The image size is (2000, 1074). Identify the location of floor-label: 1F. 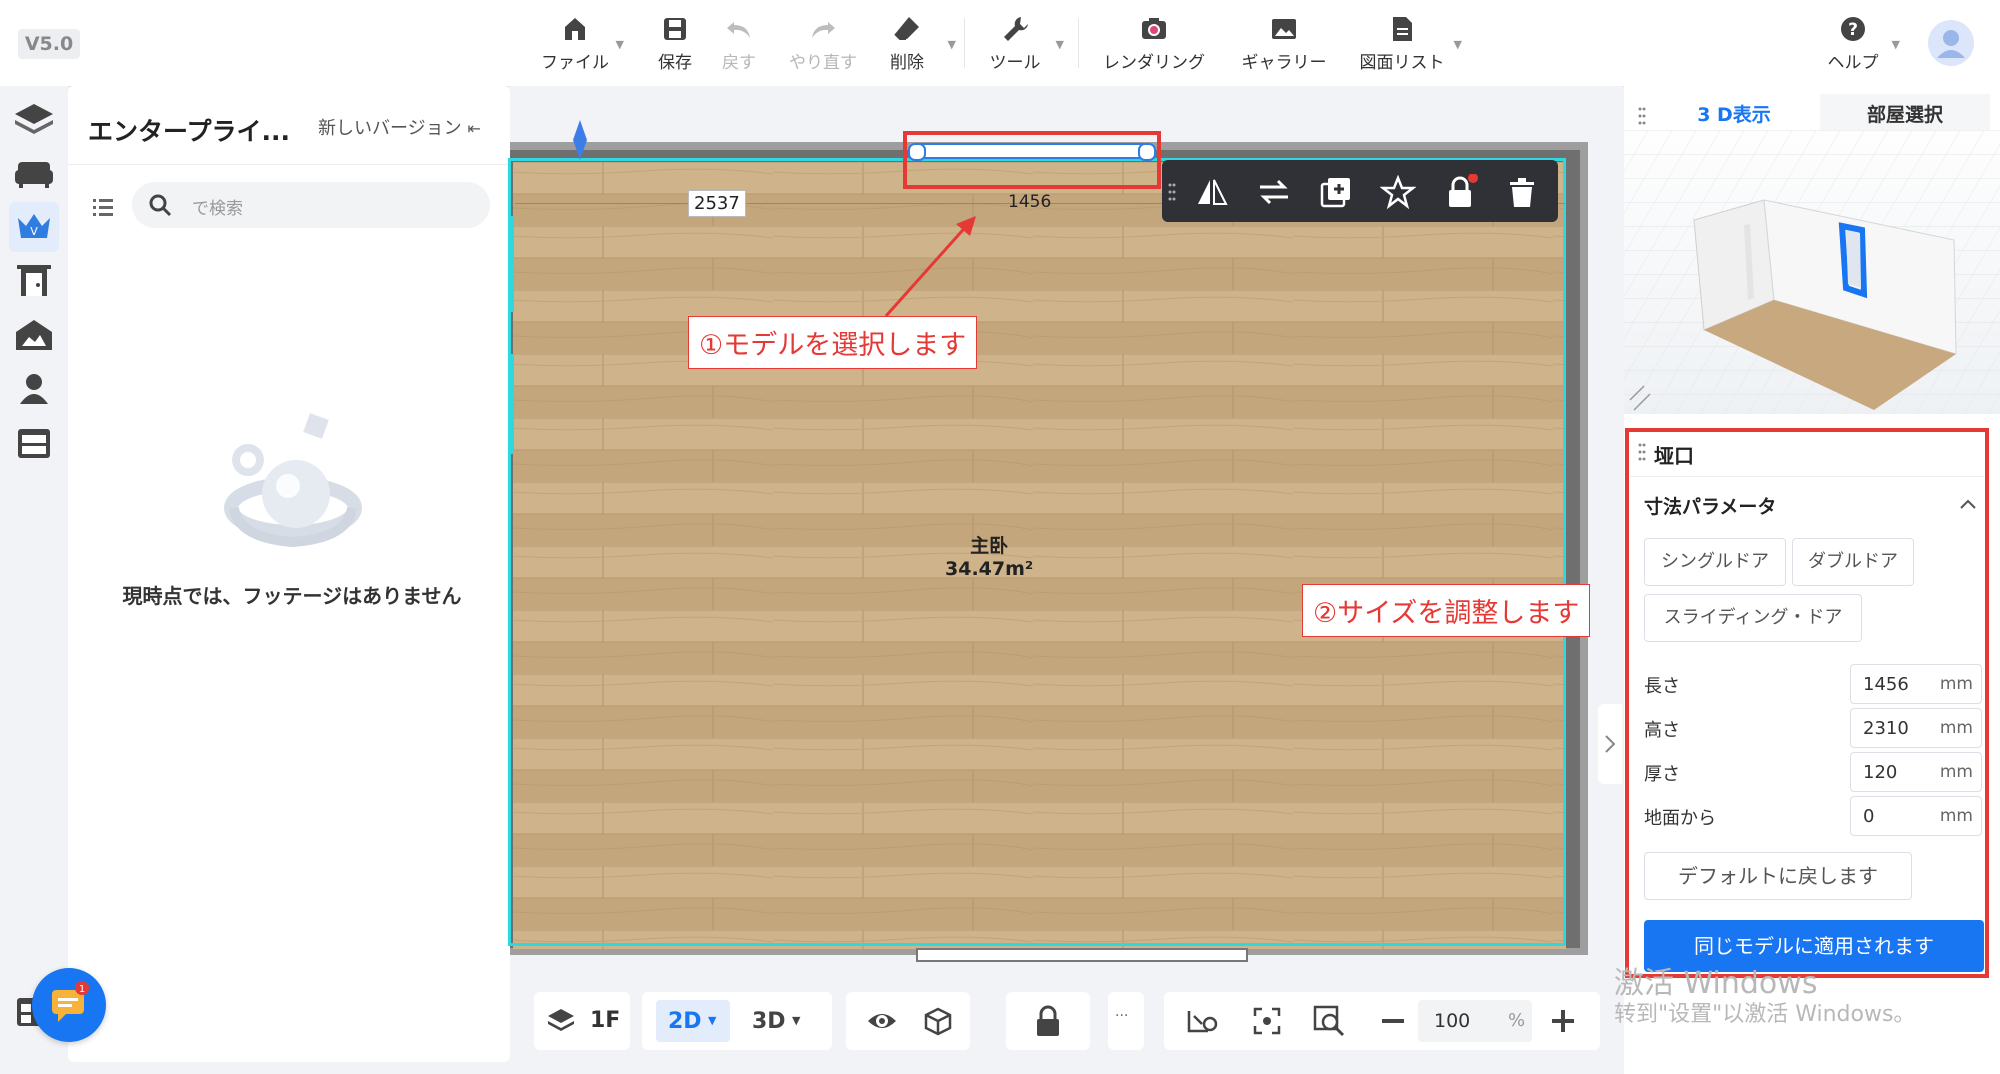
(605, 1020).